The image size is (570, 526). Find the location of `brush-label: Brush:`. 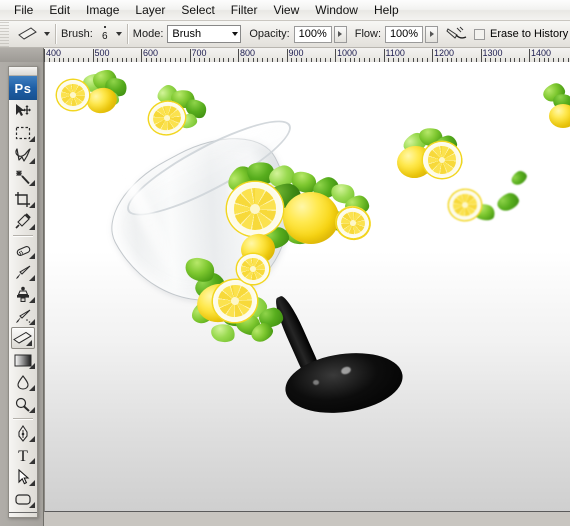

brush-label: Brush: is located at coordinates (77, 34).